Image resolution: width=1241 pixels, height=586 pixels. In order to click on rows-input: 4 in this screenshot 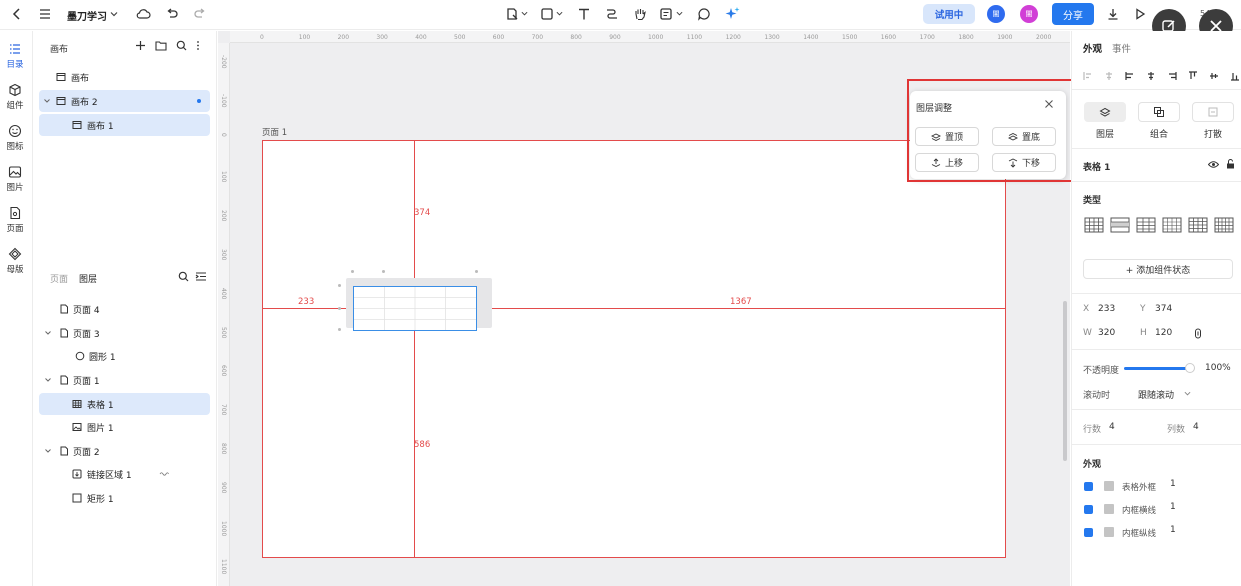, I will do `click(1112, 427)`.